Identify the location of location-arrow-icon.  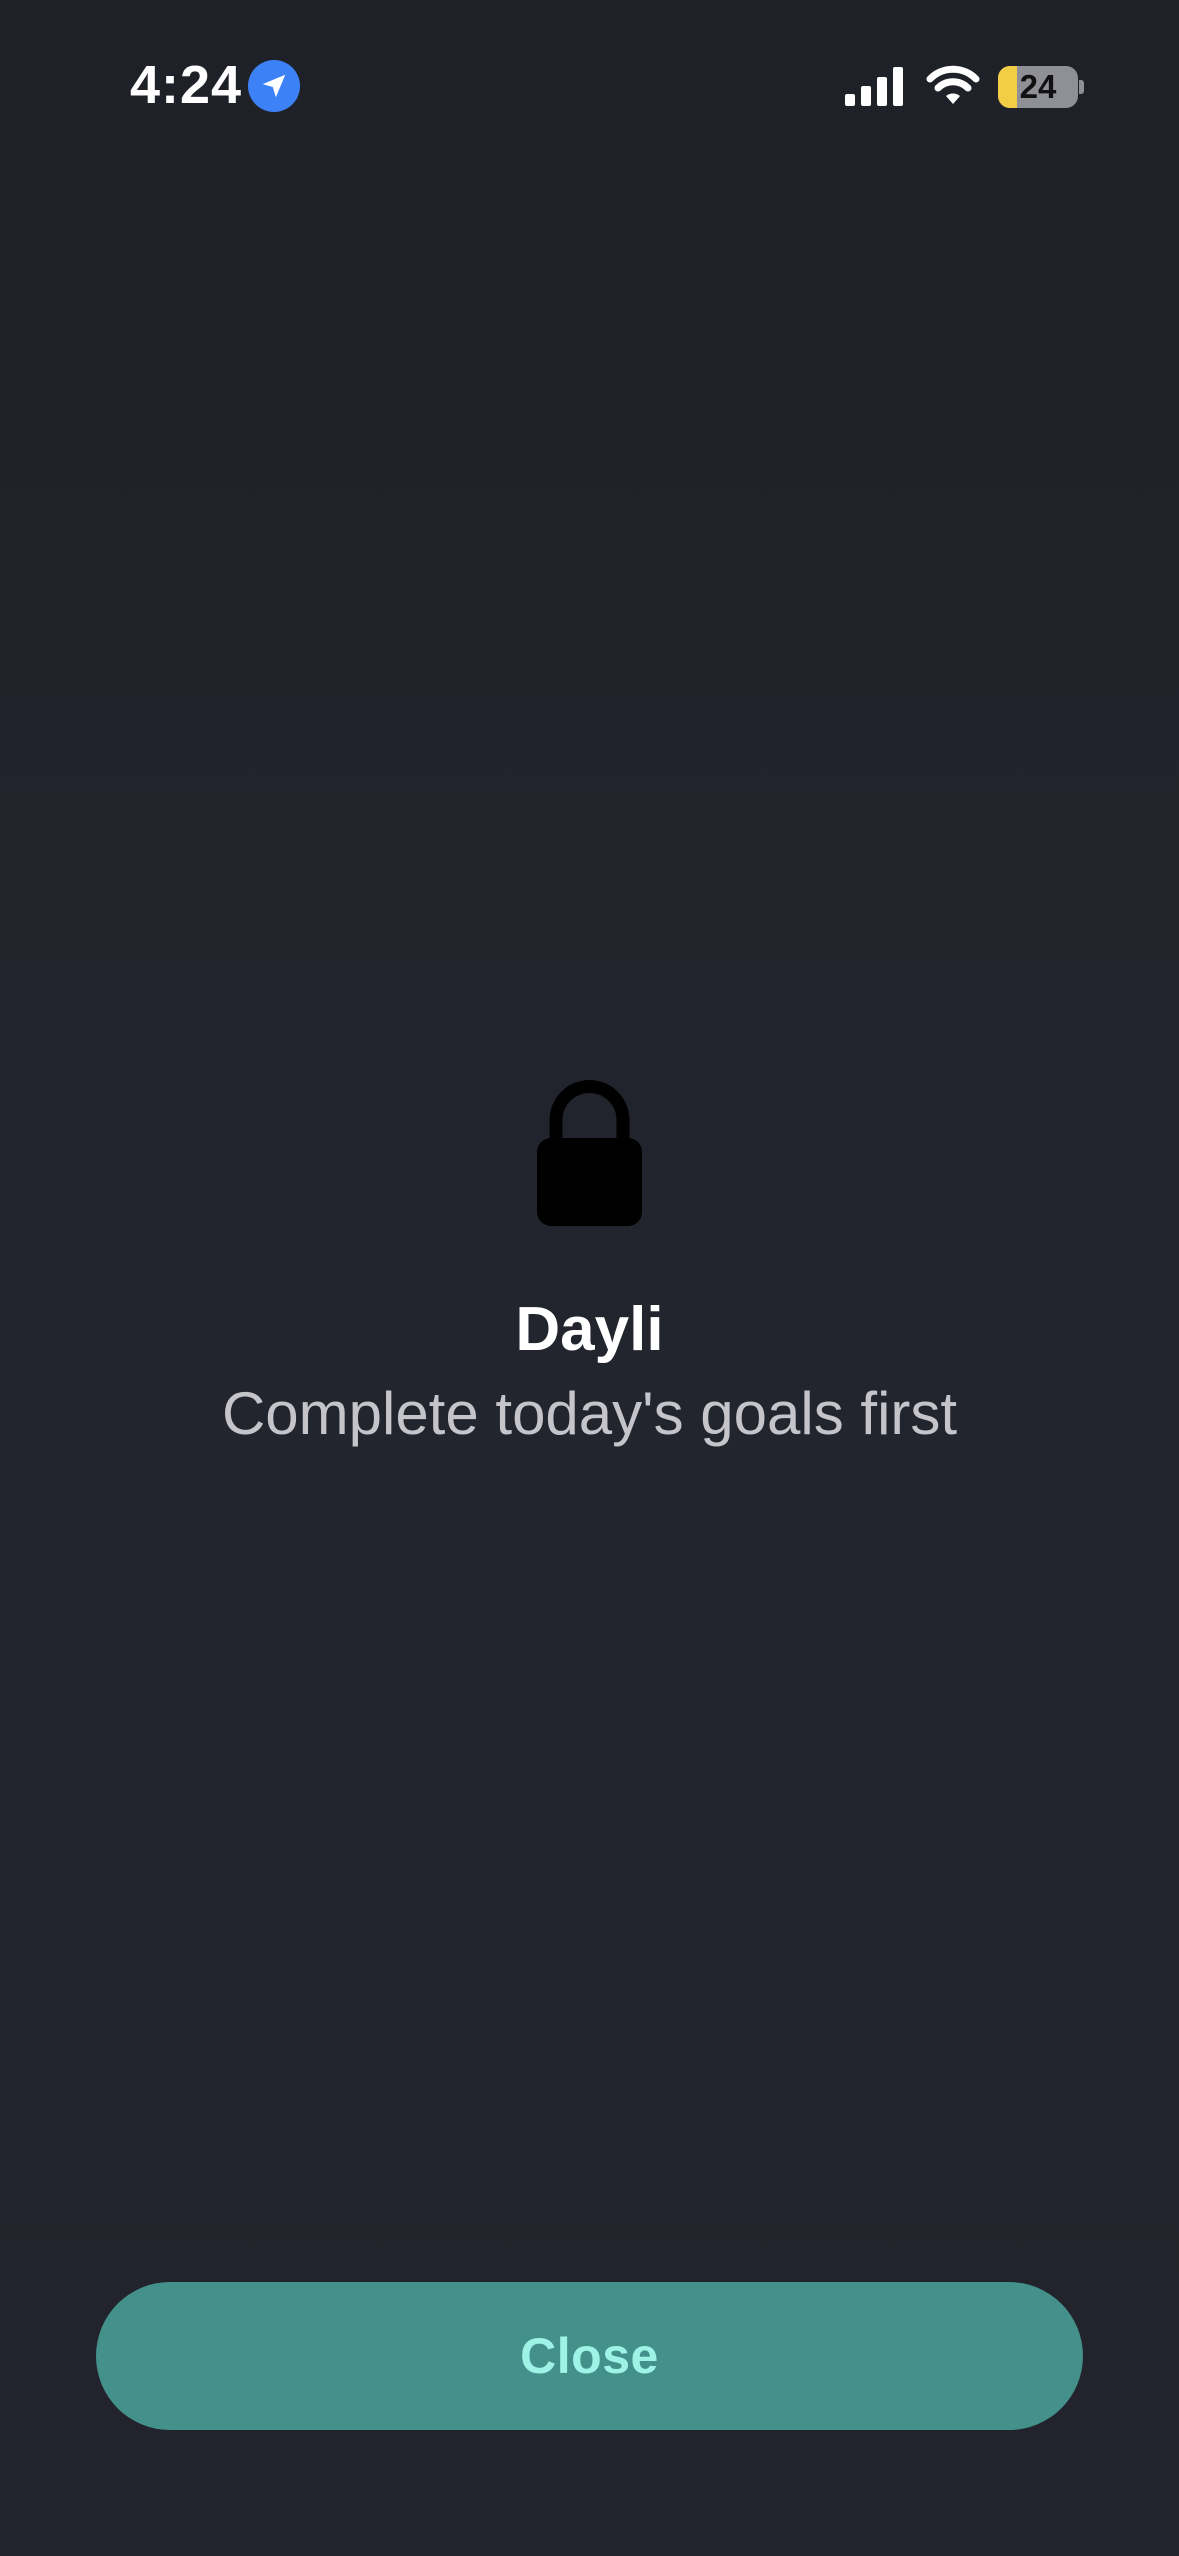
(274, 86).